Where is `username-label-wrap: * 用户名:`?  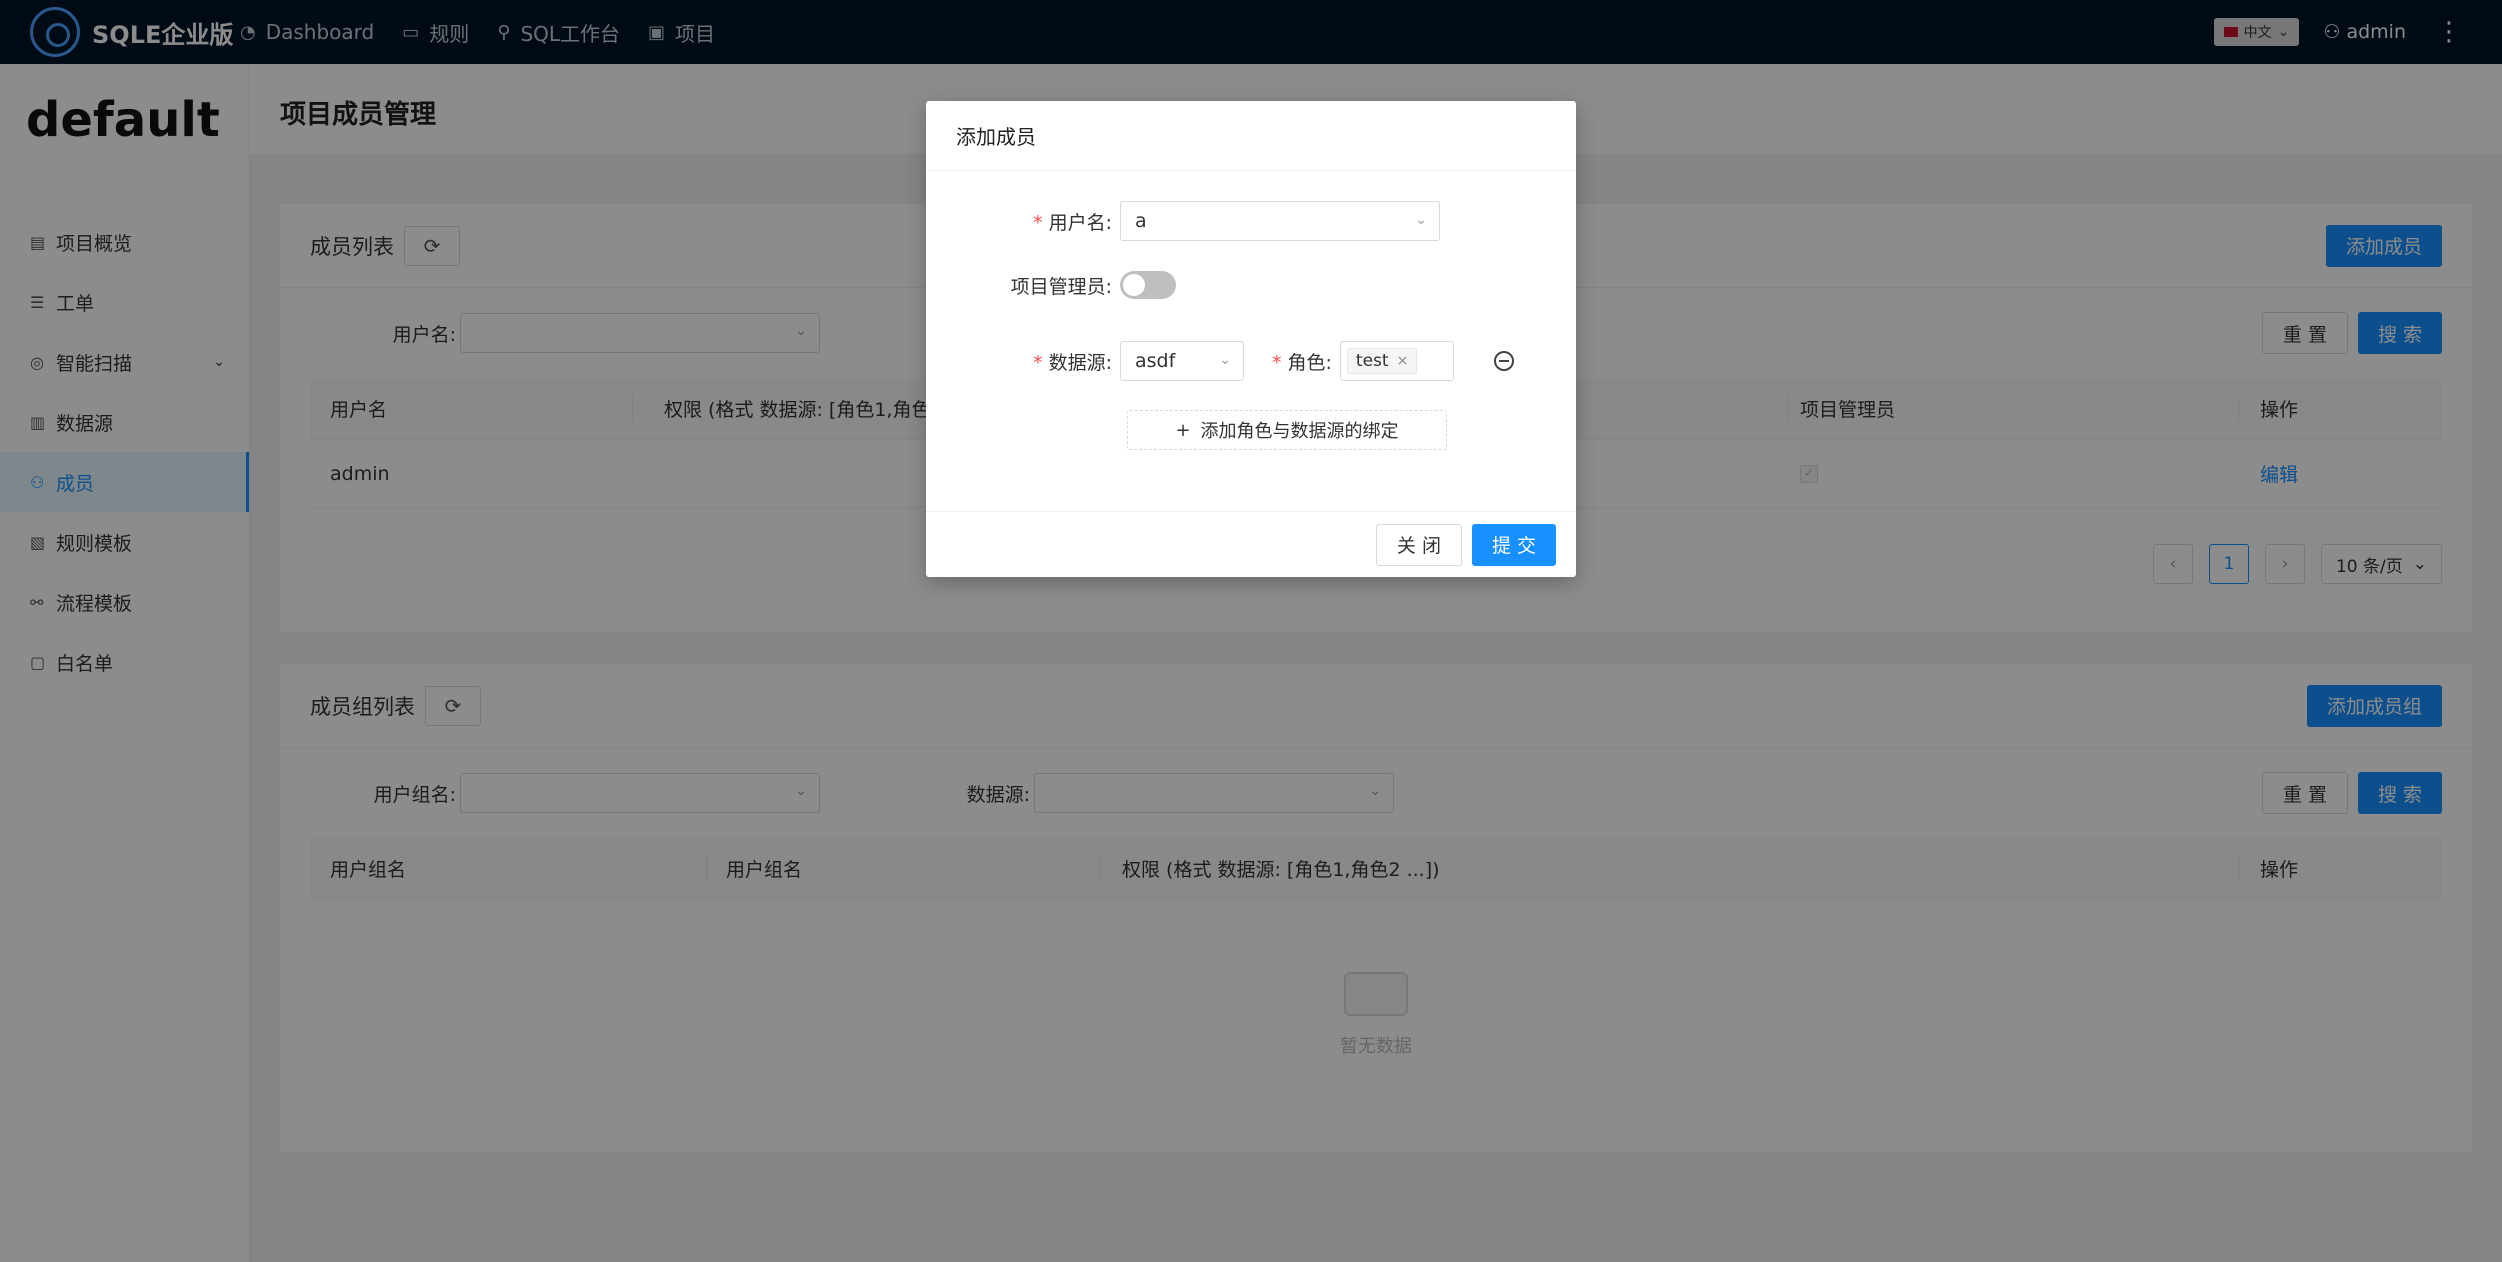
username-label-wrap: * 用户名: is located at coordinates (1023, 221).